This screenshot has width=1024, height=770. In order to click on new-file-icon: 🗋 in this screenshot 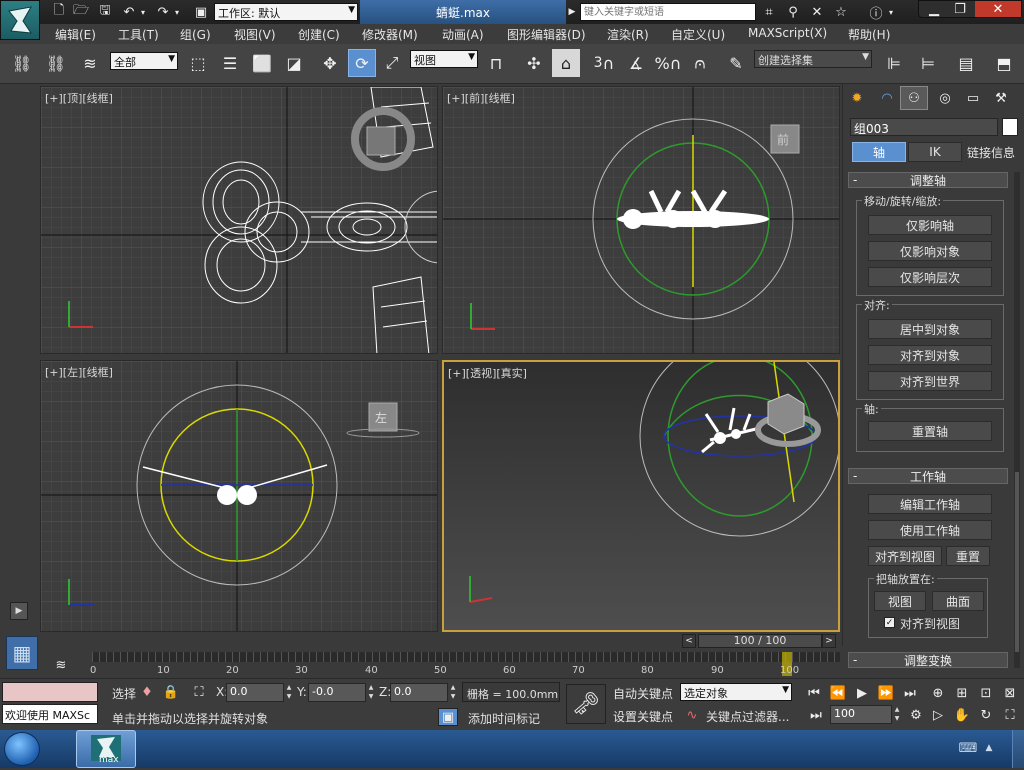, I will do `click(59, 12)`.